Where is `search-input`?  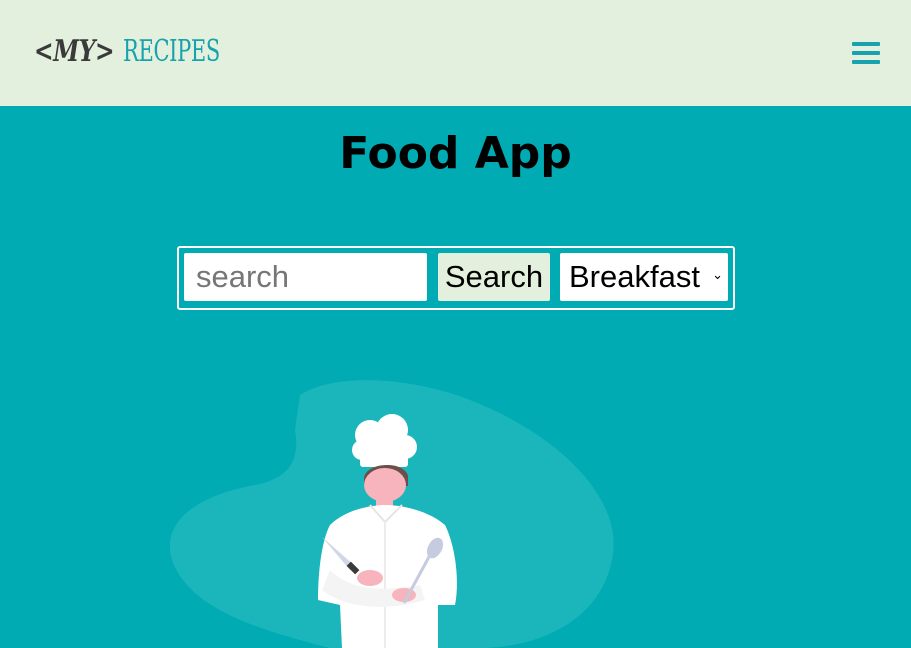 search-input is located at coordinates (305, 277).